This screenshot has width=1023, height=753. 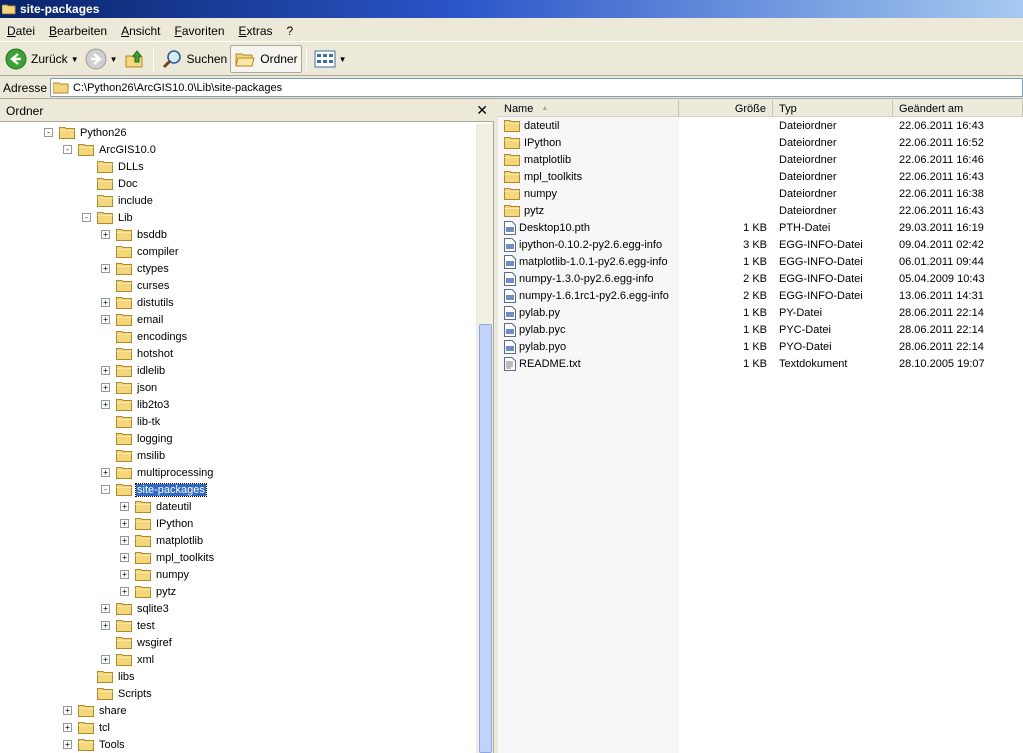 I want to click on tree-item: + matplotlib, so click(x=162, y=540).